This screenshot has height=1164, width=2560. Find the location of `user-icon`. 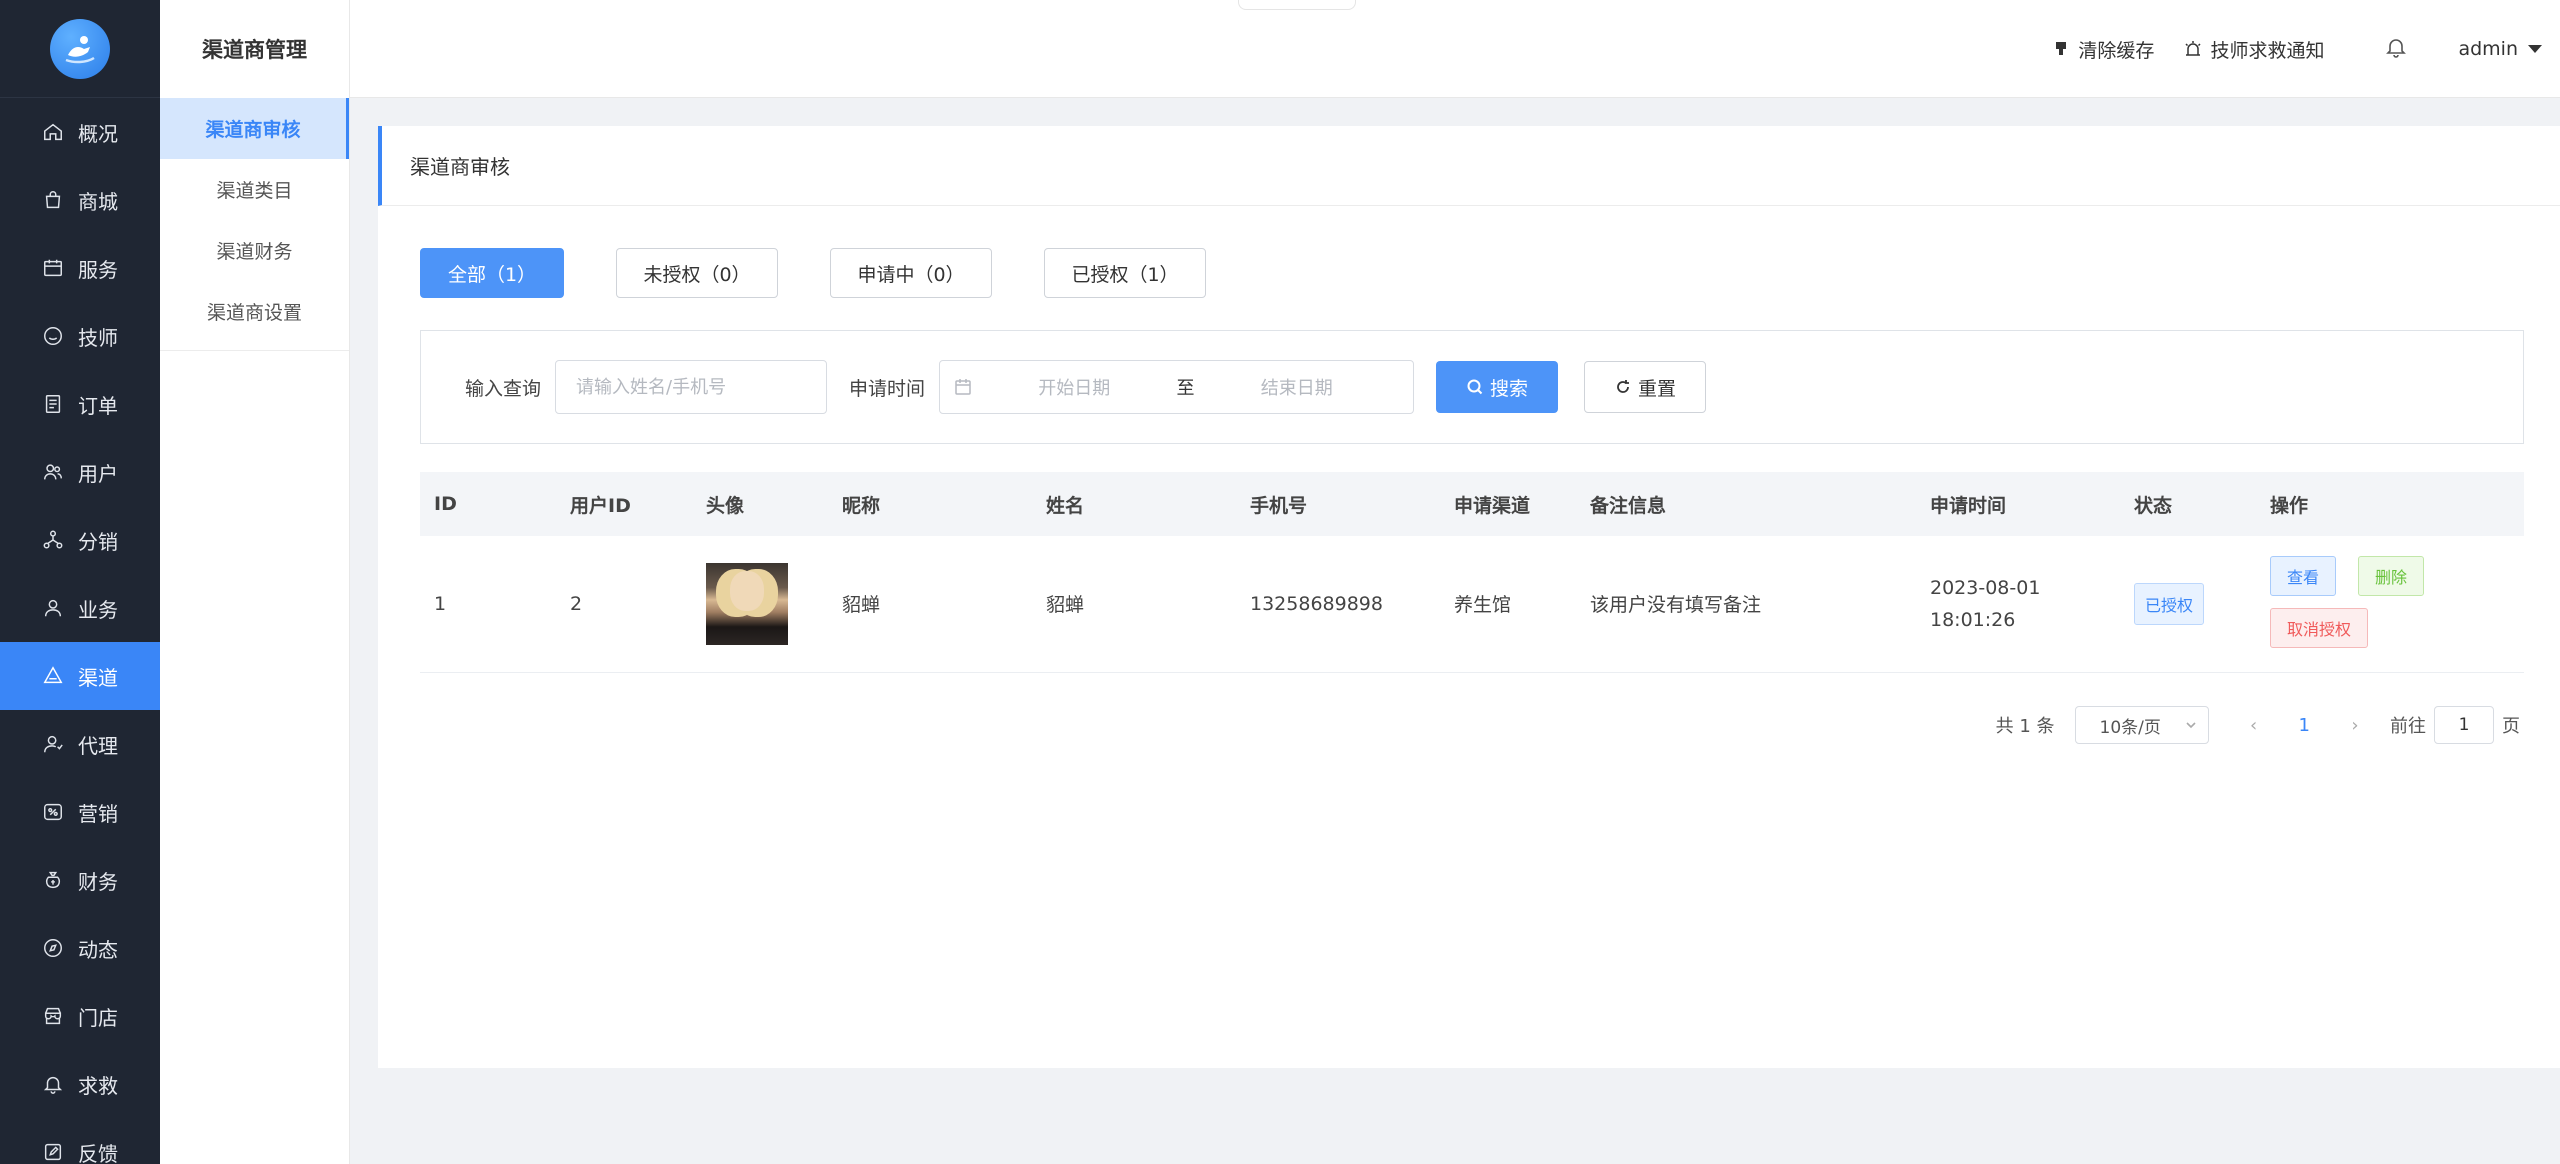

user-icon is located at coordinates (53, 608).